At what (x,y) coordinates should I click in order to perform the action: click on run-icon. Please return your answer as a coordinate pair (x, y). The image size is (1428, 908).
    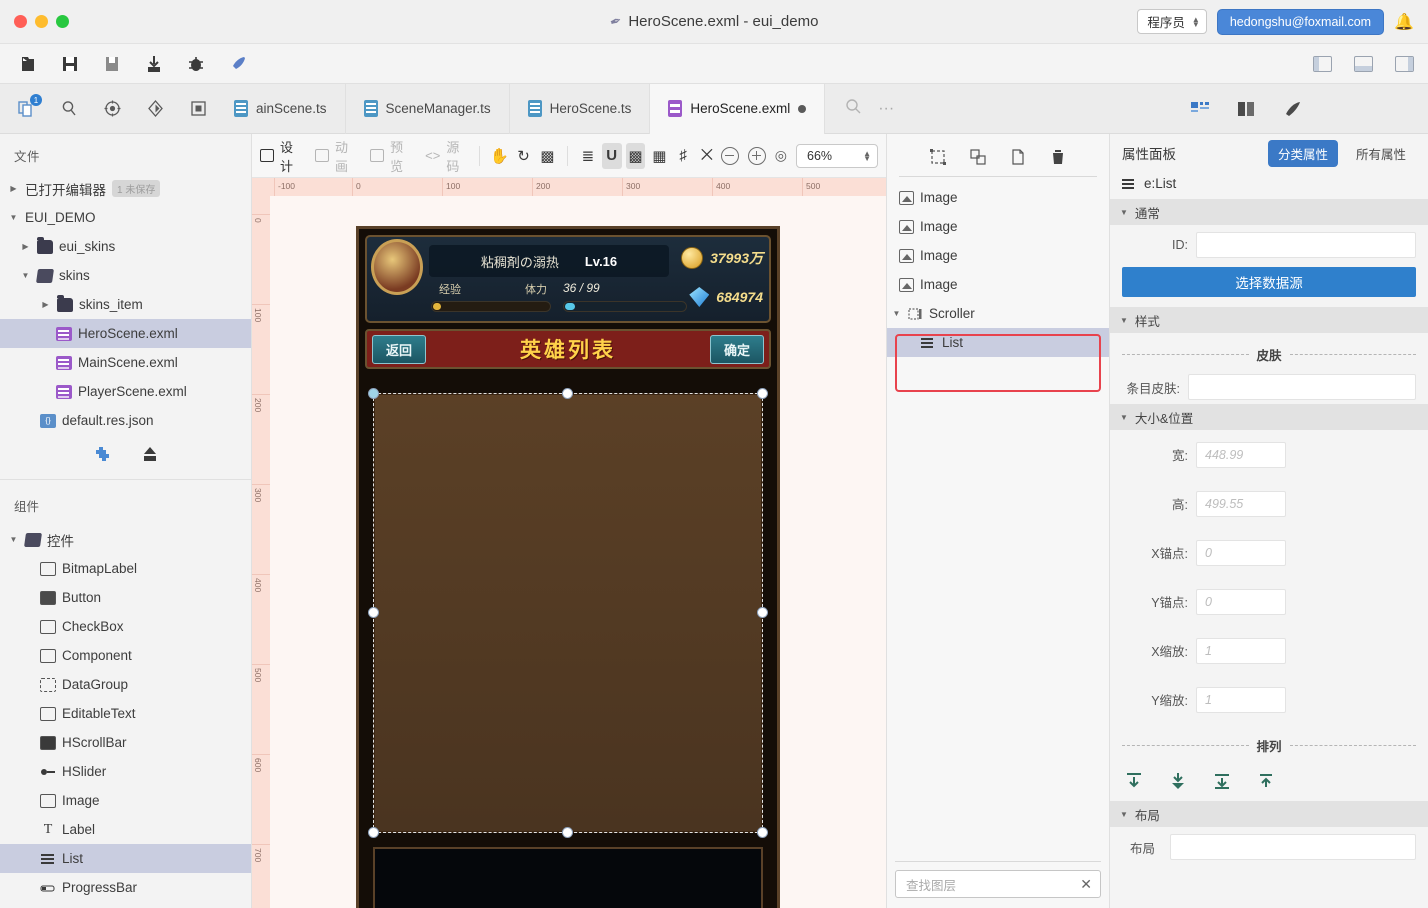
    Looking at the image, I should click on (238, 64).